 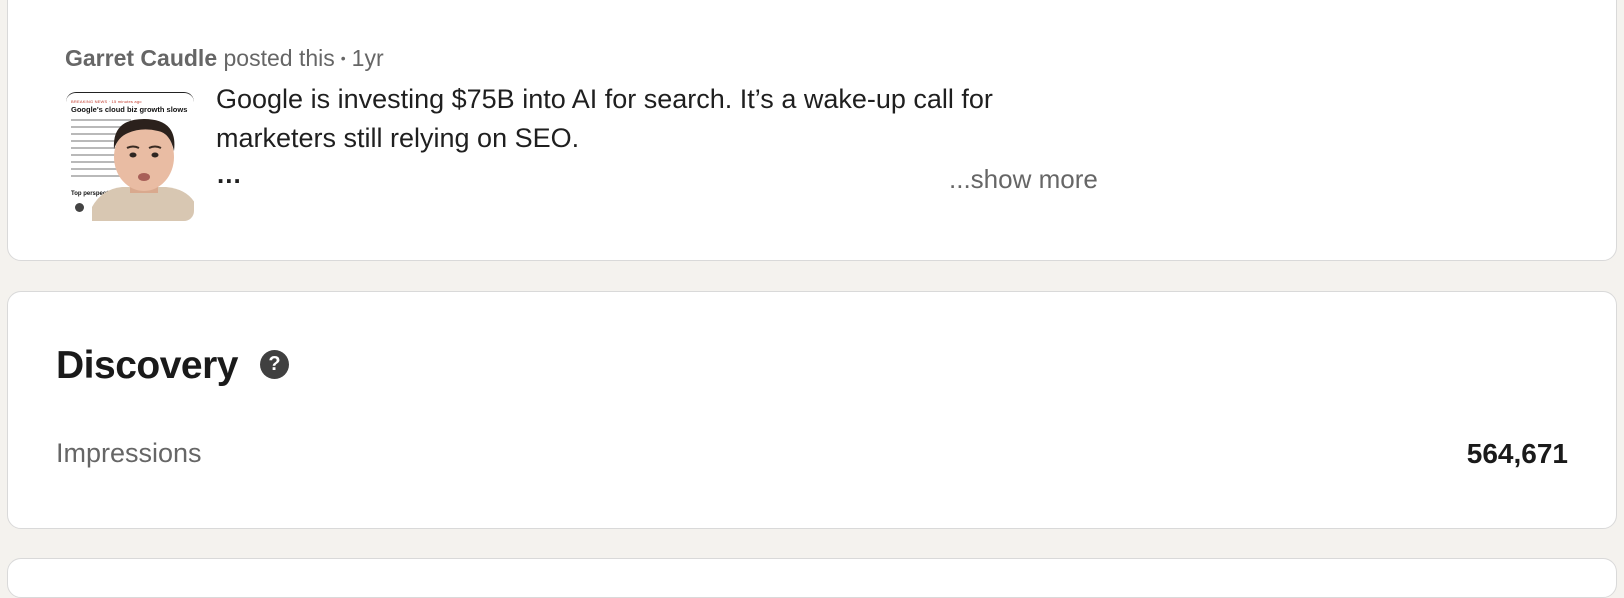 What do you see at coordinates (79, 207) in the screenshot?
I see `thumbnail-avatar` at bounding box center [79, 207].